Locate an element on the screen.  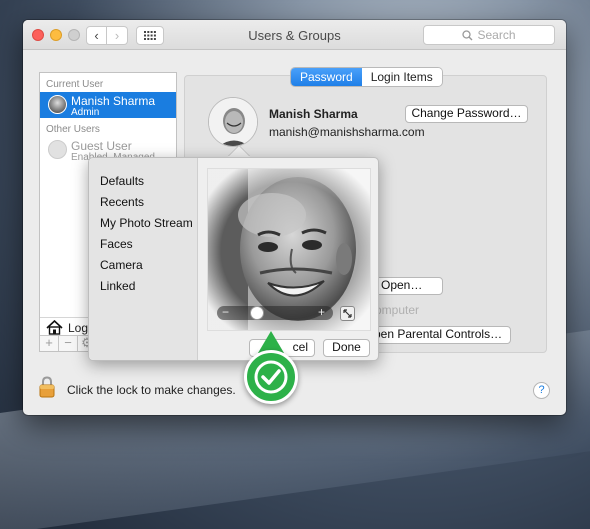
lock-icon is located at coordinates (47, 387).